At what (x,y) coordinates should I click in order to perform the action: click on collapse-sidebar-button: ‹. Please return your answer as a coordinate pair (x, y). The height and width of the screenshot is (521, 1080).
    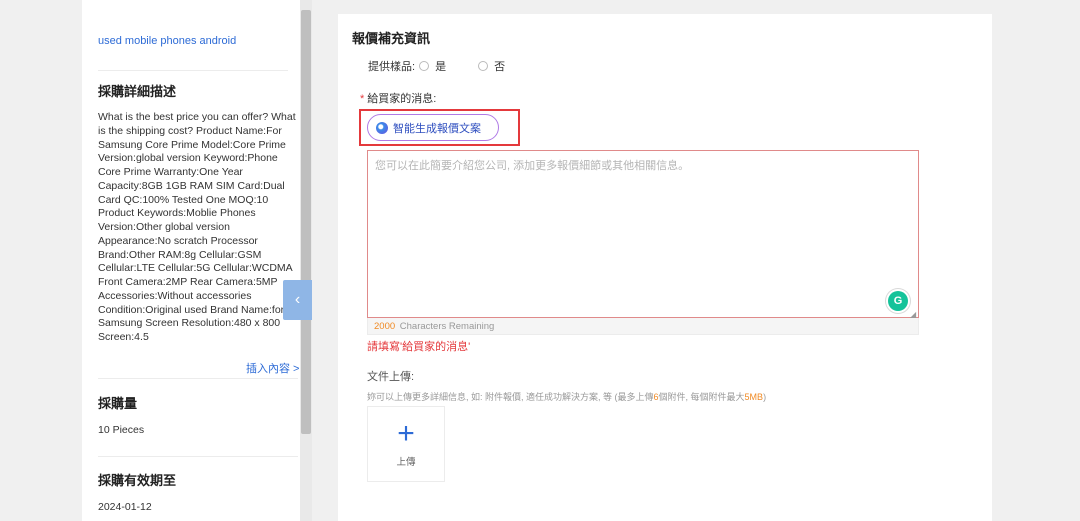
    Looking at the image, I should click on (297, 300).